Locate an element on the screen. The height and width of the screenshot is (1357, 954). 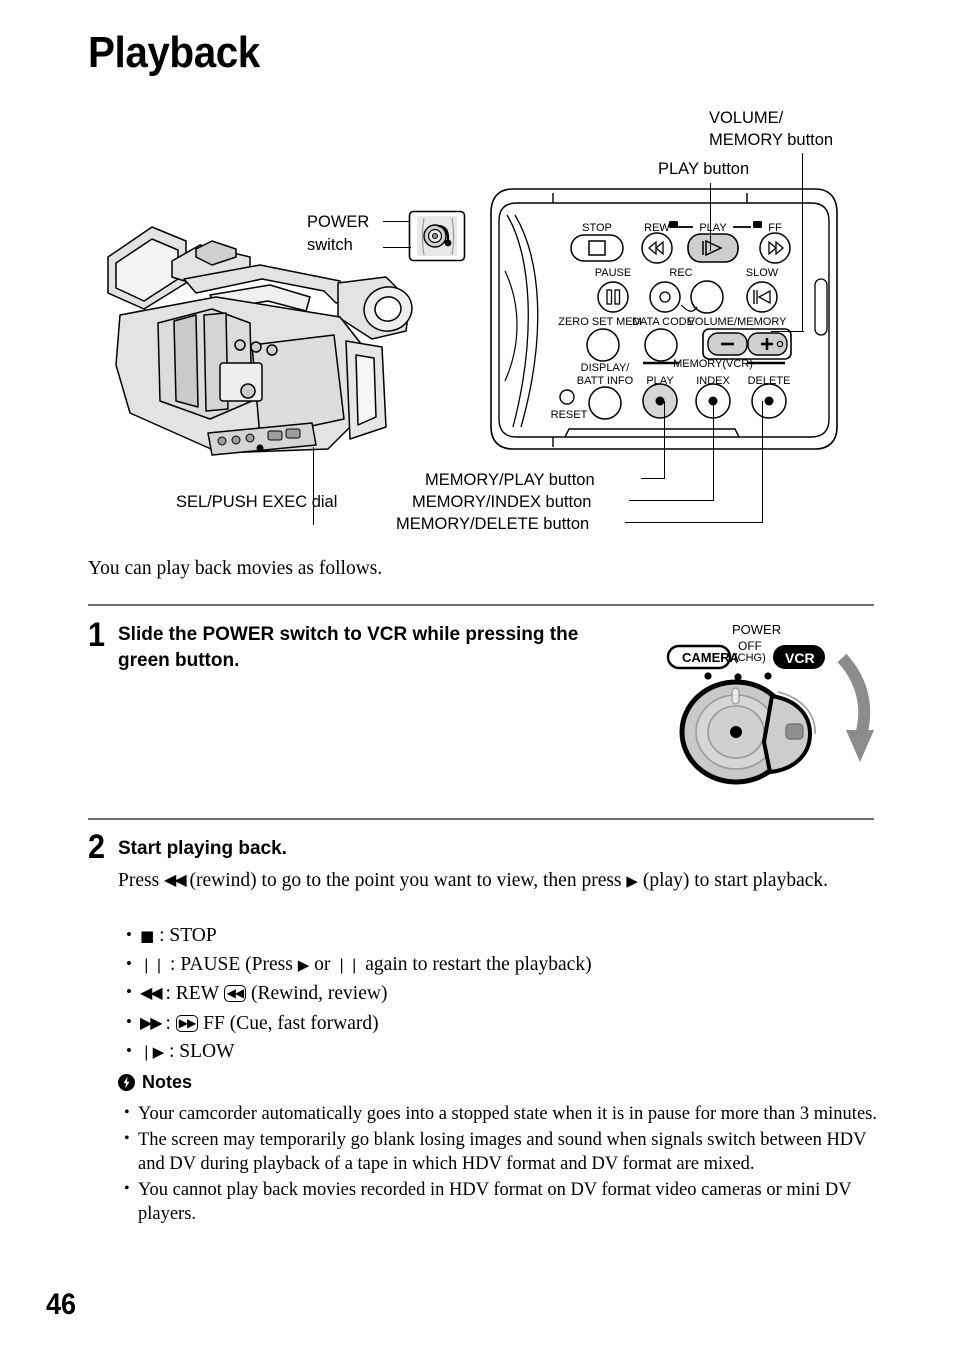
svg-text: DATA CODE is located at coordinates (663, 322).